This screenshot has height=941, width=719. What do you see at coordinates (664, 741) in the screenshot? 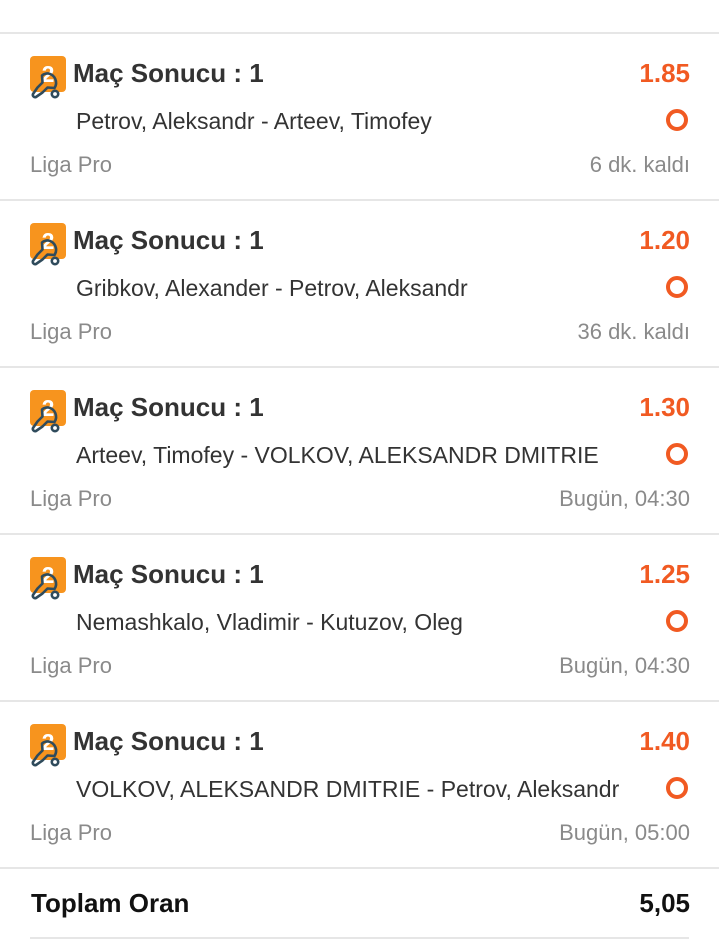
I see `odd-value: 1.40` at bounding box center [664, 741].